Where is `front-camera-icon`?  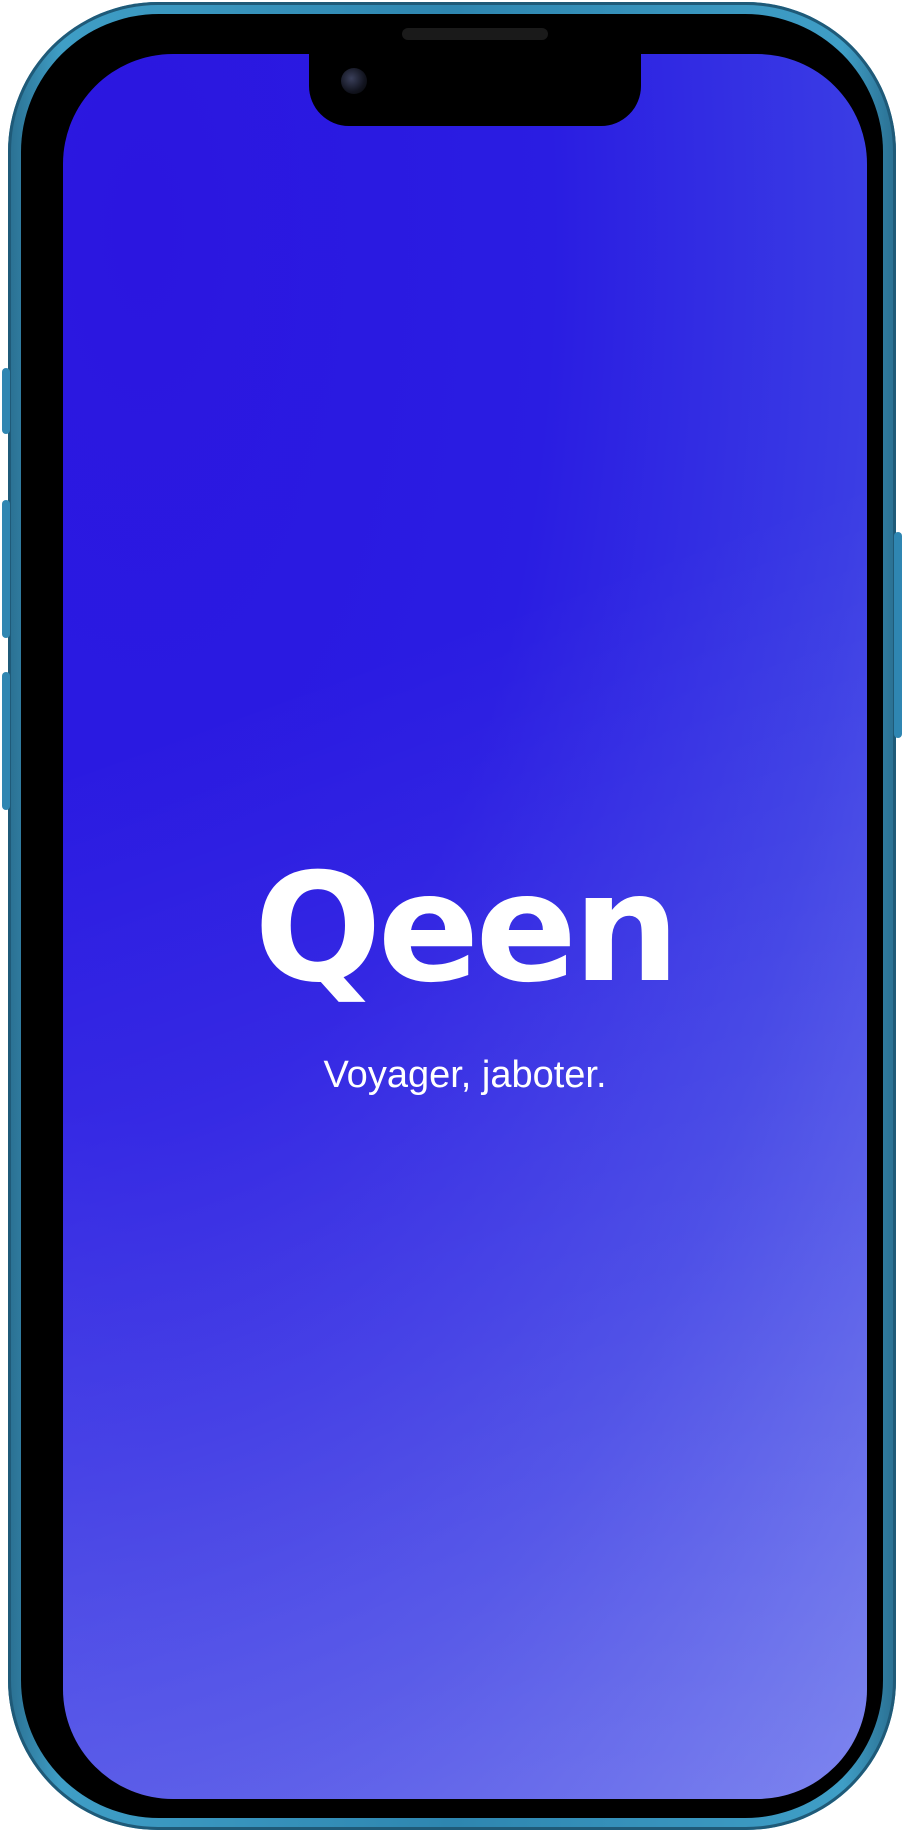
front-camera-icon is located at coordinates (354, 81).